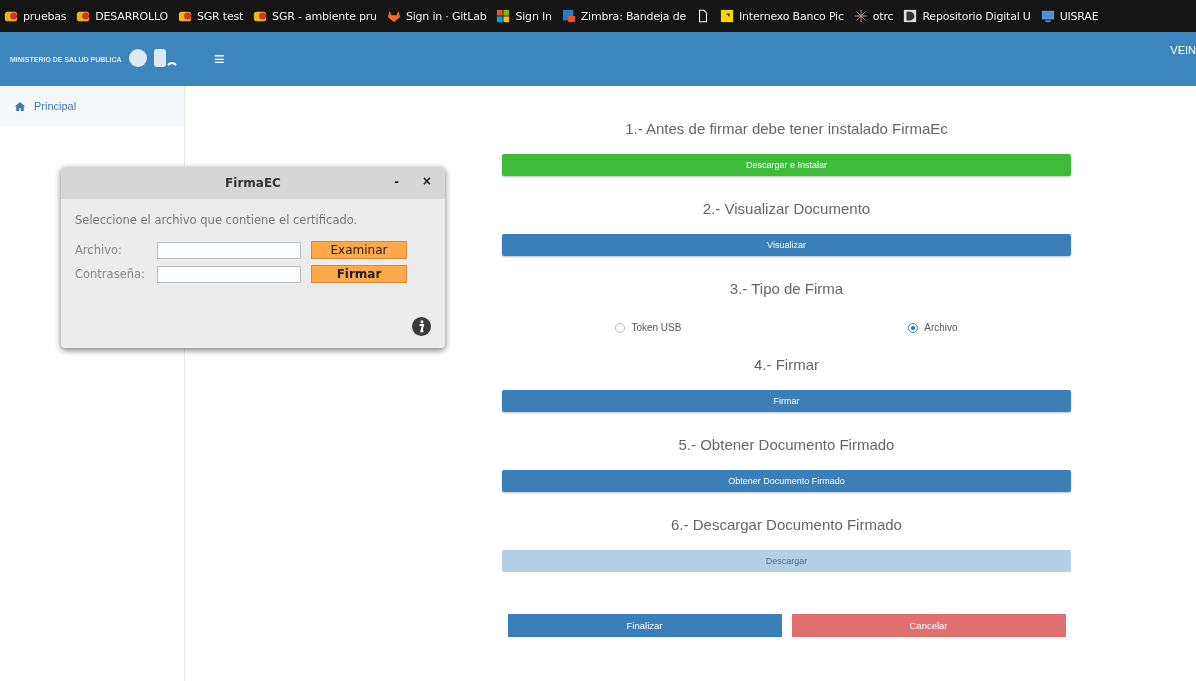 The width and height of the screenshot is (1196, 681). I want to click on bookmark: Zimbra: Bandeja de, so click(623, 16).